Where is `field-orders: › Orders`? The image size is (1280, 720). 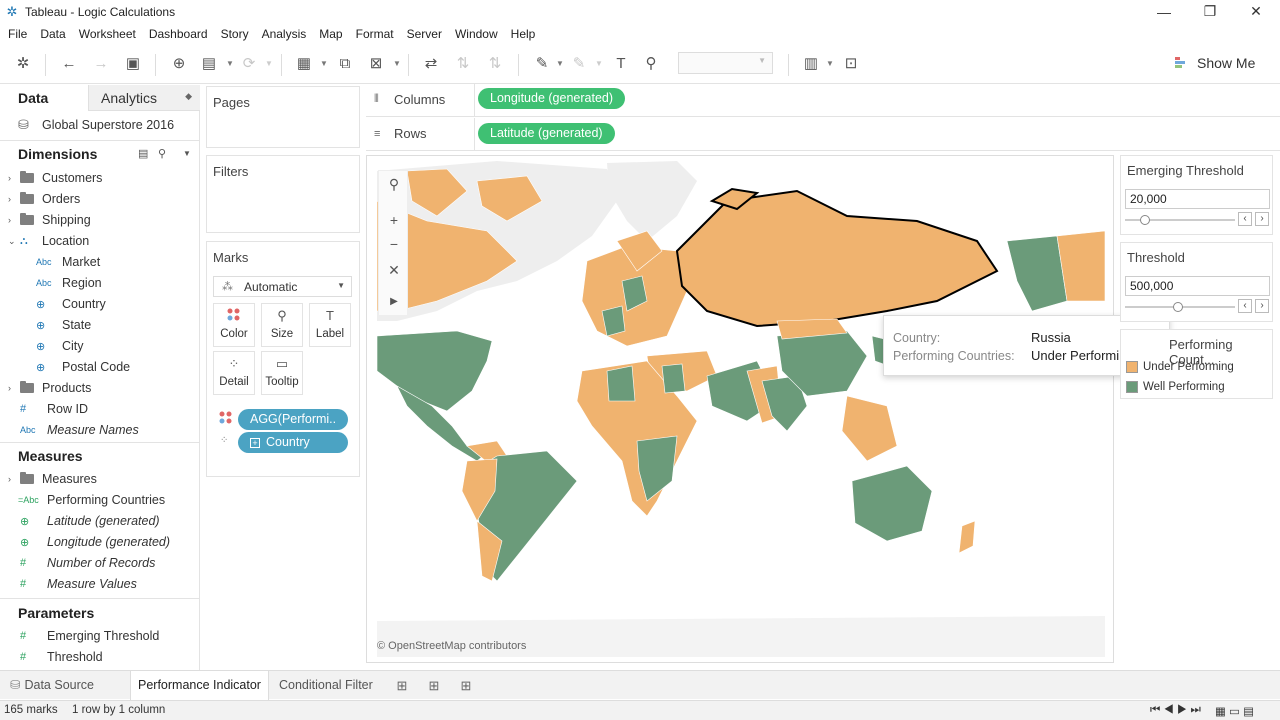
field-orders: › Orders is located at coordinates (44, 199).